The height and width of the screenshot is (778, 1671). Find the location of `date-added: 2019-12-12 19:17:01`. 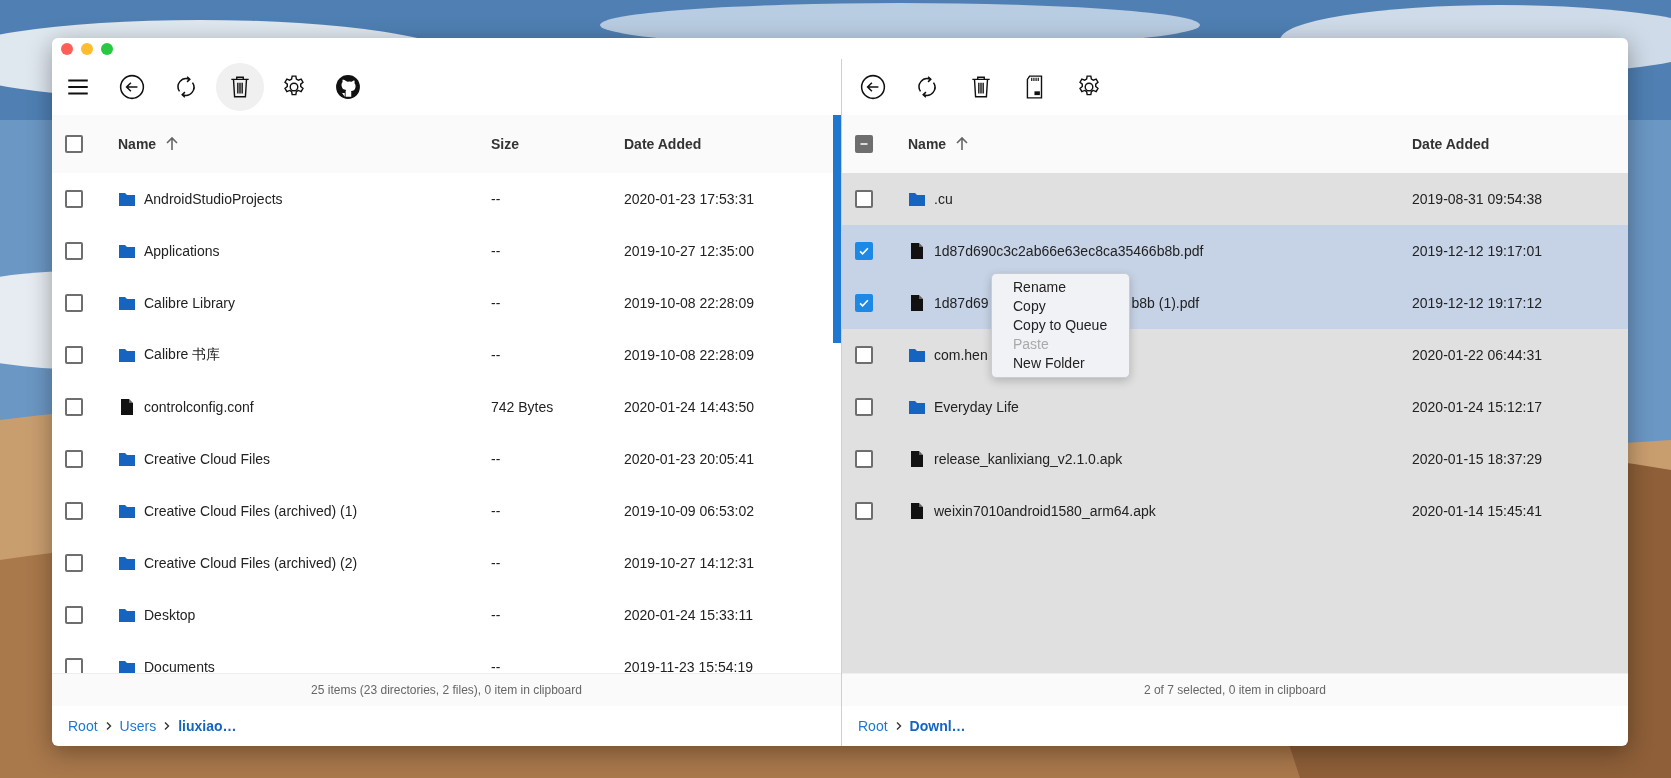

date-added: 2019-12-12 19:17:01 is located at coordinates (1477, 251).